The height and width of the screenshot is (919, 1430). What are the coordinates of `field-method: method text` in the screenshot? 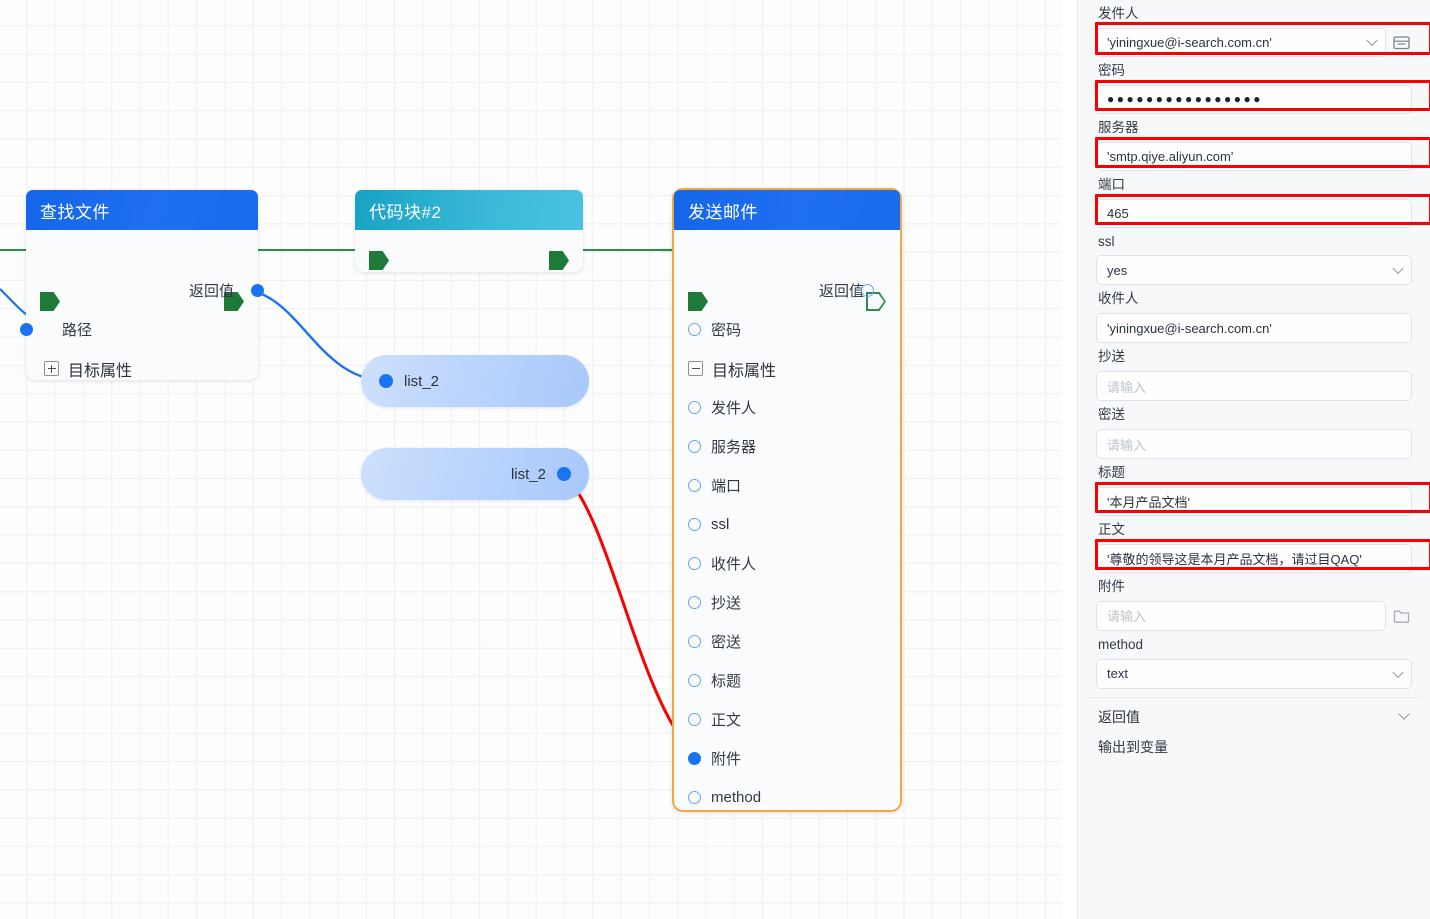 It's located at (1254, 660).